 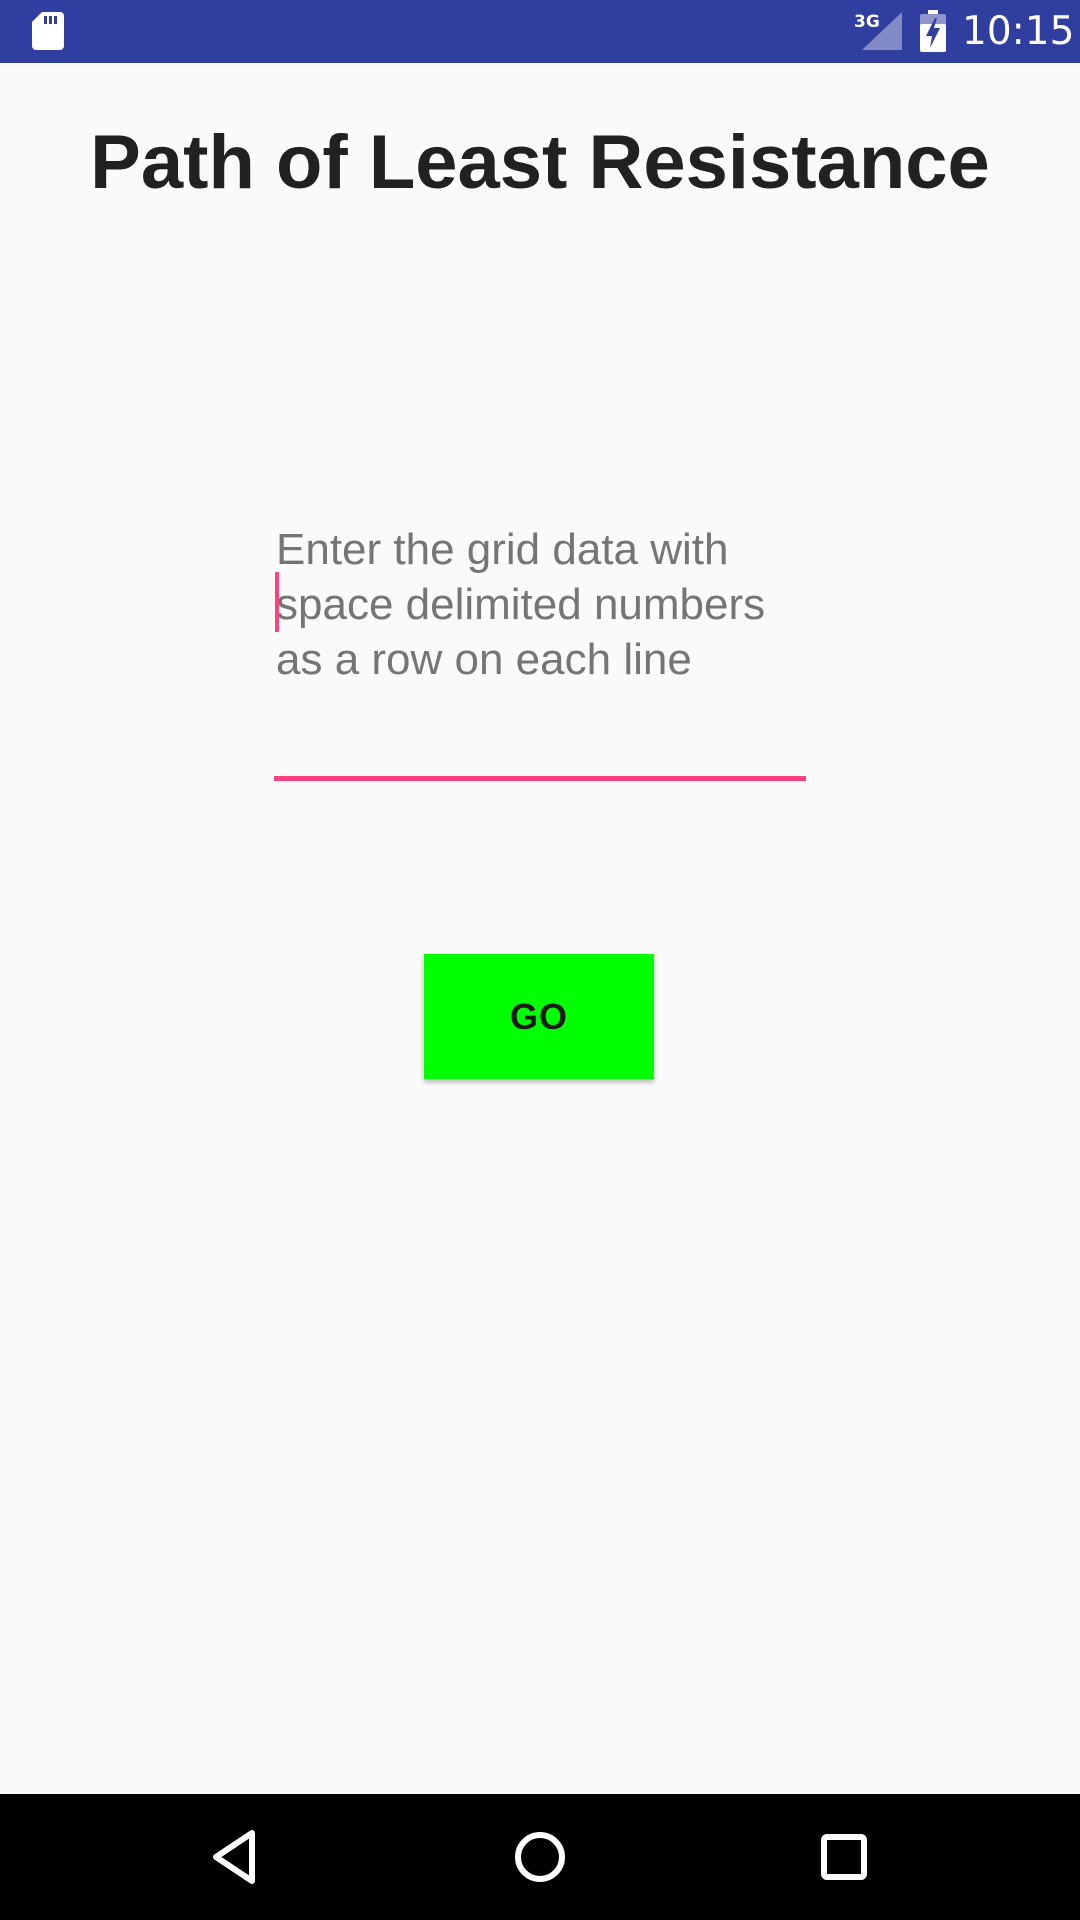 I want to click on go-button: GO, so click(x=539, y=1016).